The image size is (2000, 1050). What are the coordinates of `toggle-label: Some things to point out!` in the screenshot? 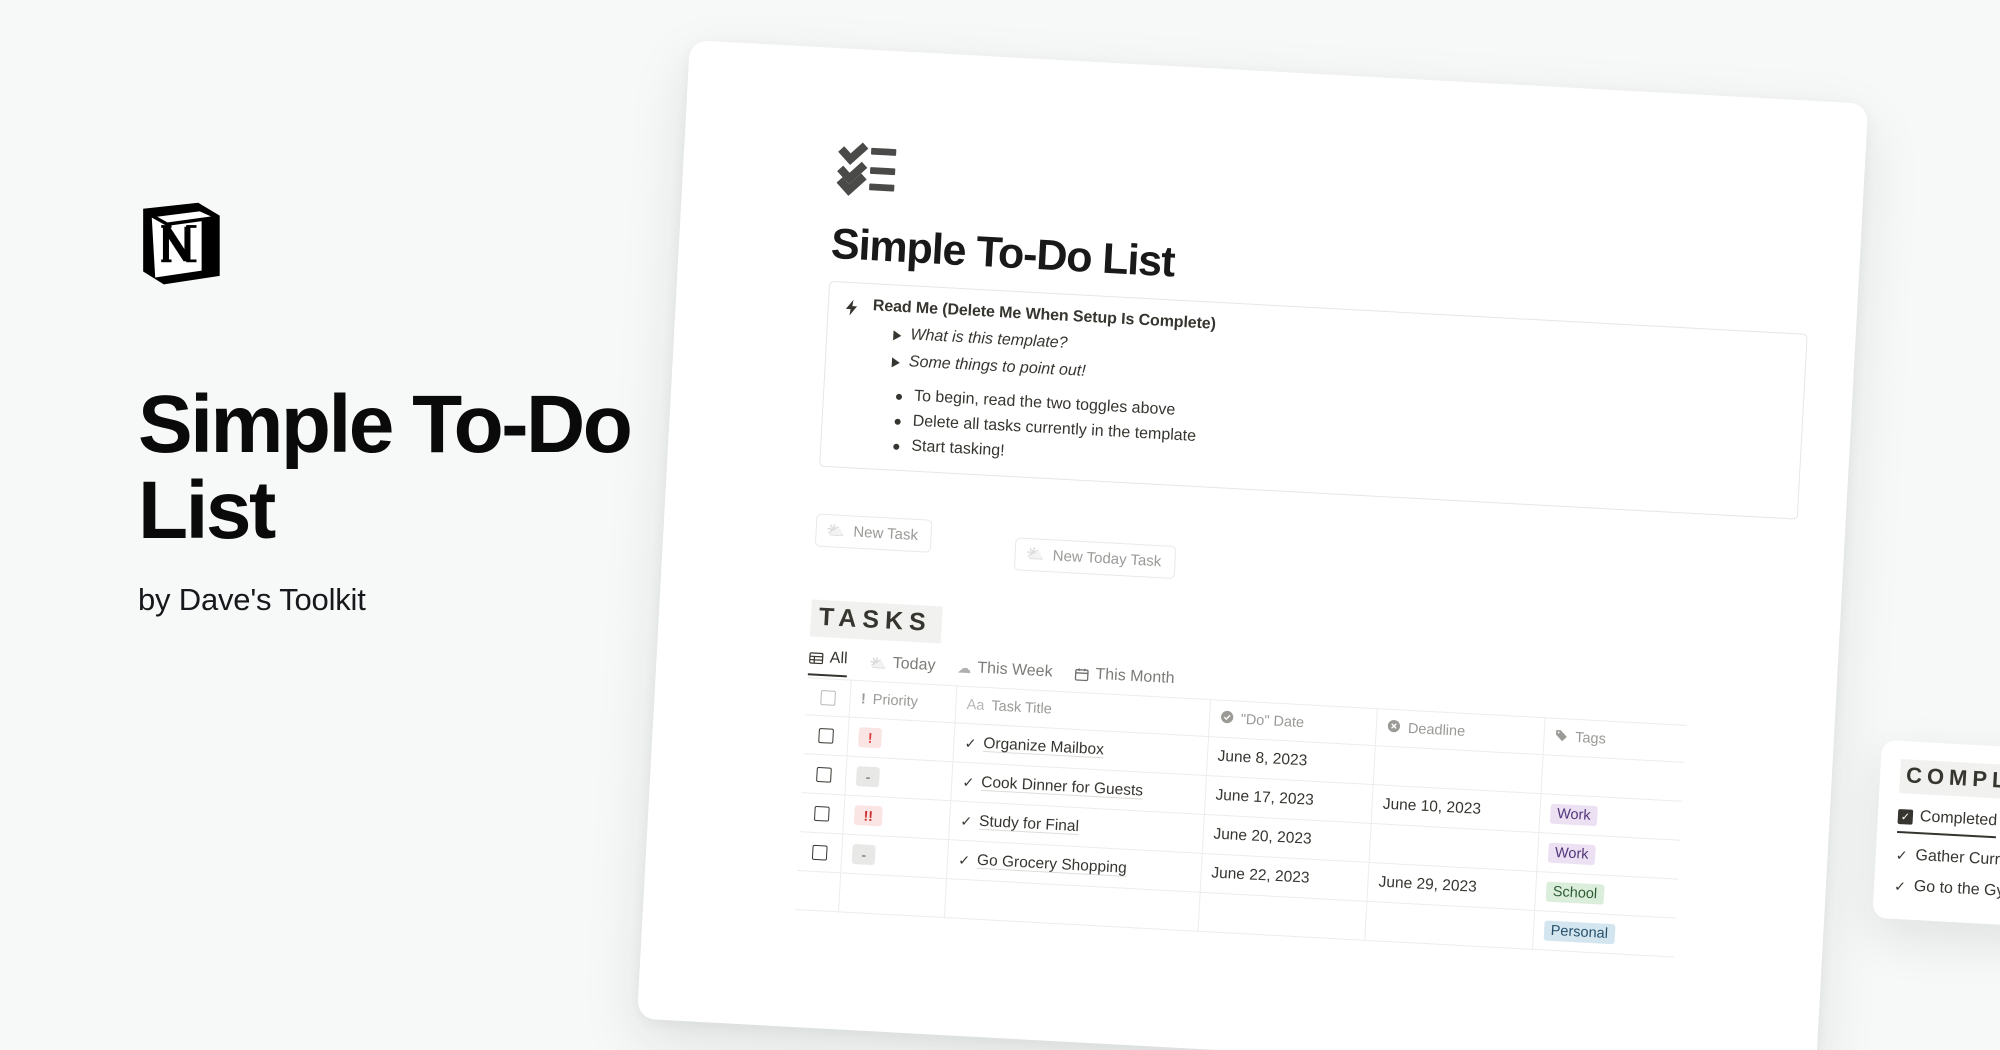 It's located at (997, 366).